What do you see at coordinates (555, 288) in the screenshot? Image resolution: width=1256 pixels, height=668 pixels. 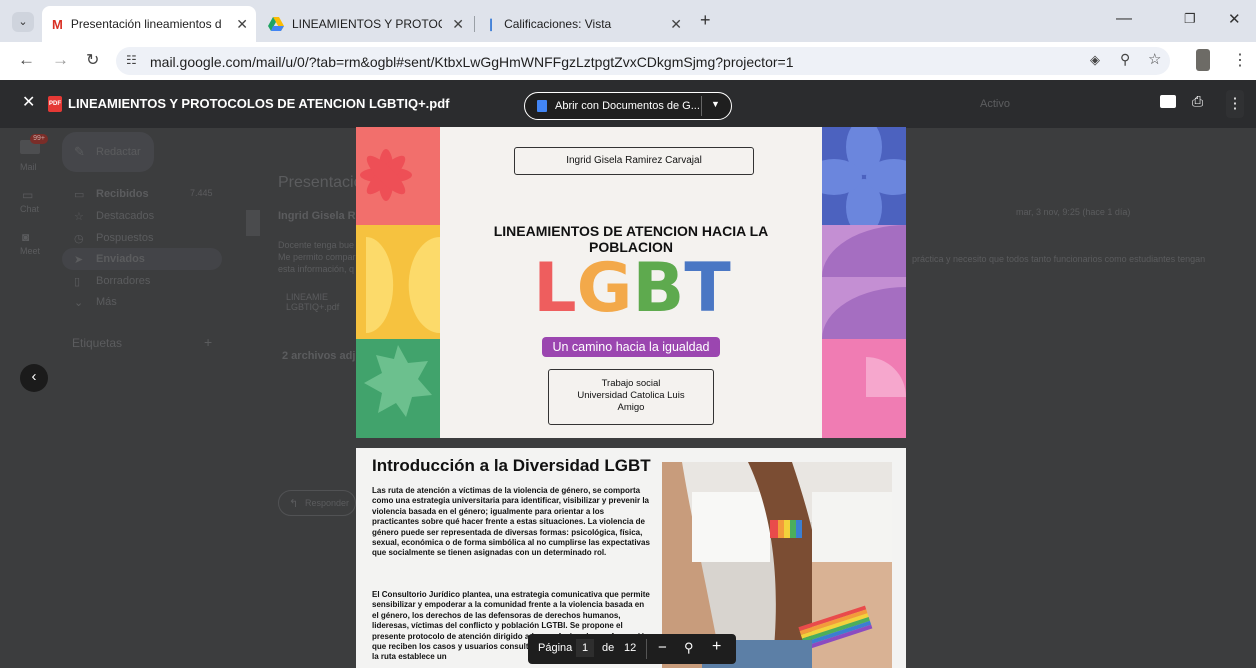 I see `letter-l: L` at bounding box center [555, 288].